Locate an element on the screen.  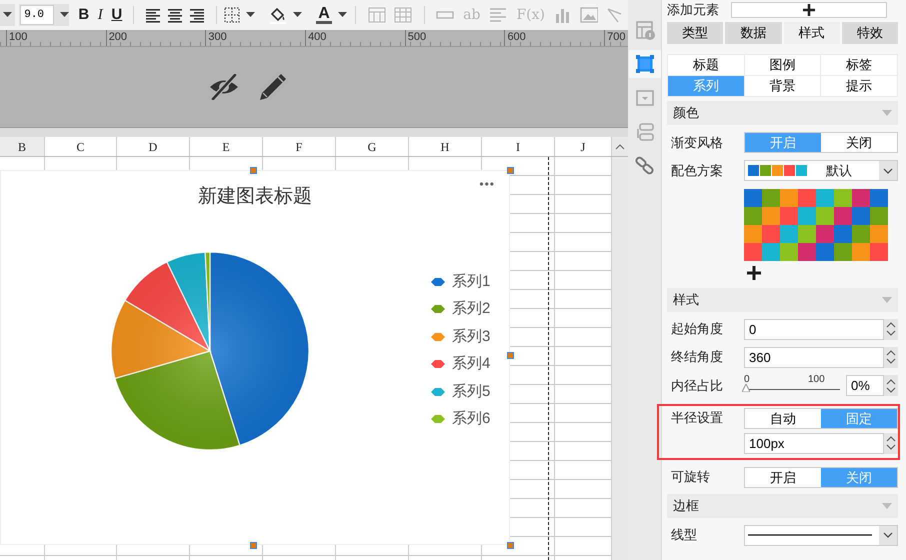
percent-field: 0% is located at coordinates (865, 385).